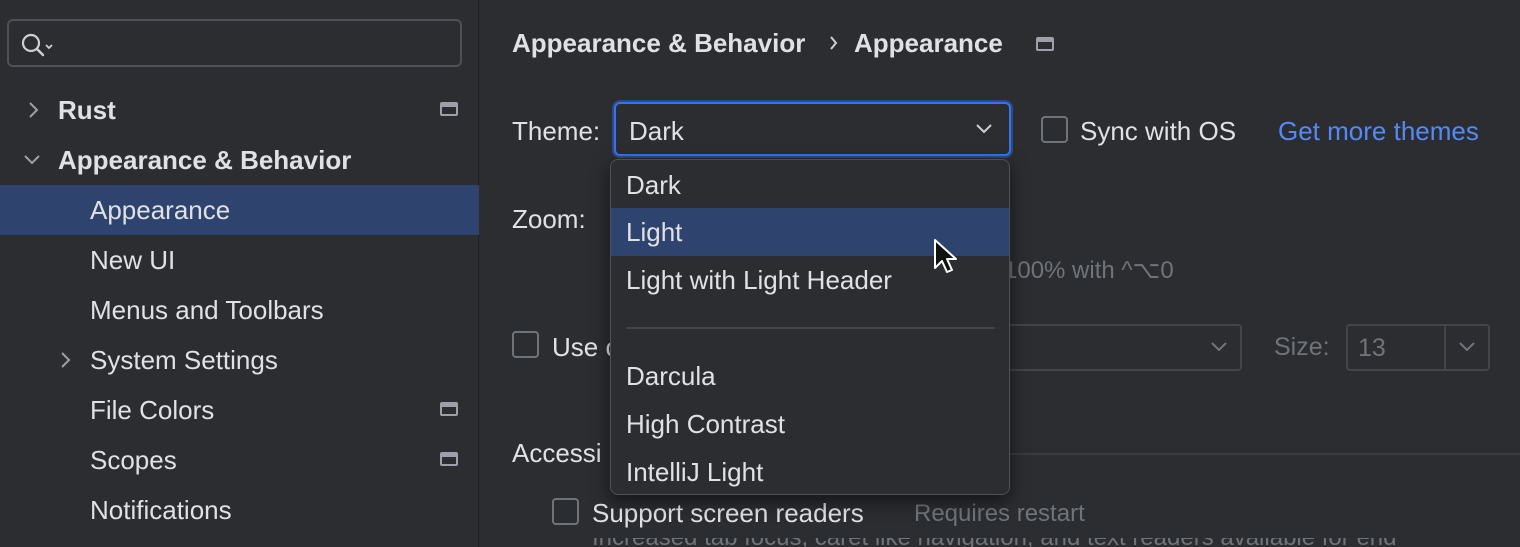 The height and width of the screenshot is (547, 1520). Describe the element at coordinates (207, 309) in the screenshot. I see `sidebar-item-label: Menus and Toolbars` at that location.